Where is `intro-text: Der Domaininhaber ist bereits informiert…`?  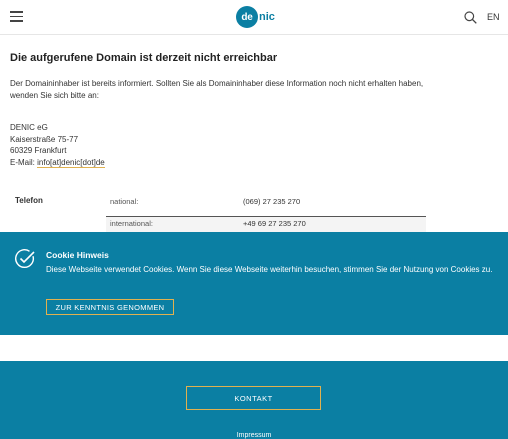 intro-text: Der Domaininhaber ist bereits informiert… is located at coordinates (217, 89).